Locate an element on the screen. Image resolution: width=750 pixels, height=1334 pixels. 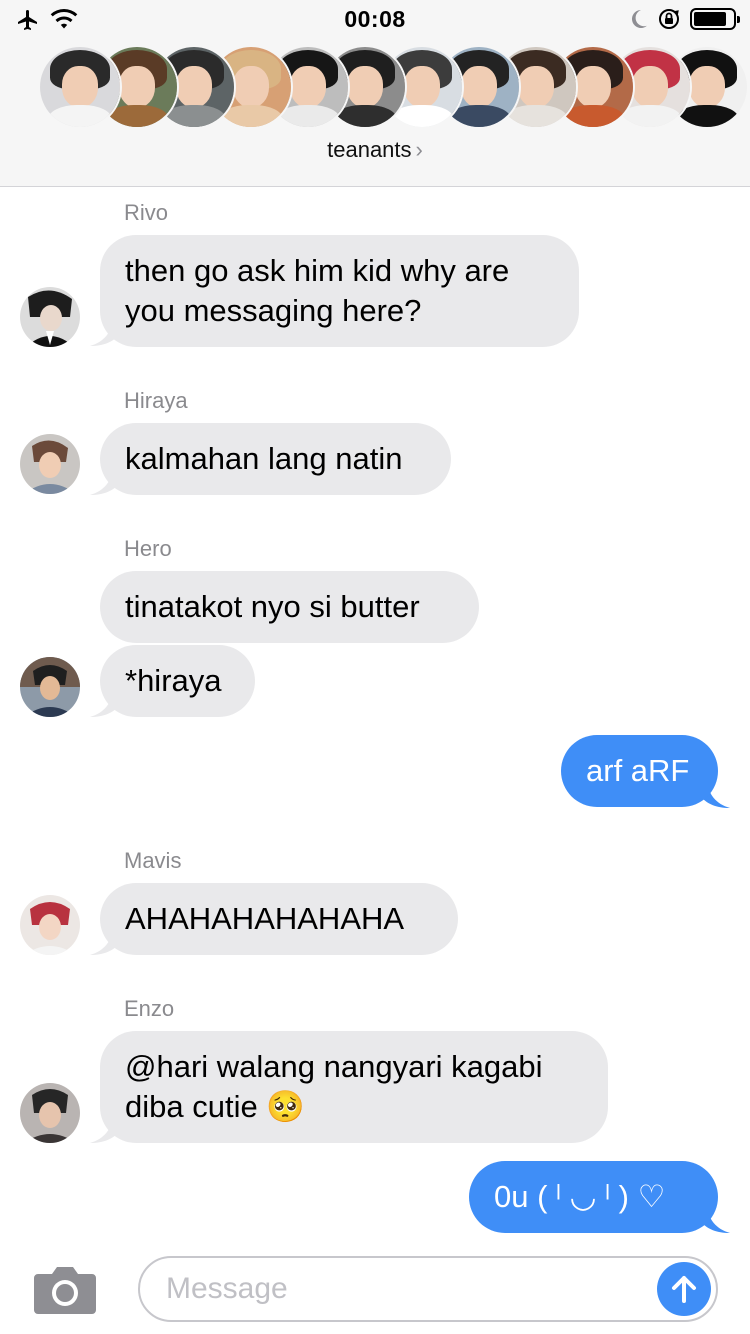
conversation-header: 00:08 teanants › is located at coordinates (375, 93).